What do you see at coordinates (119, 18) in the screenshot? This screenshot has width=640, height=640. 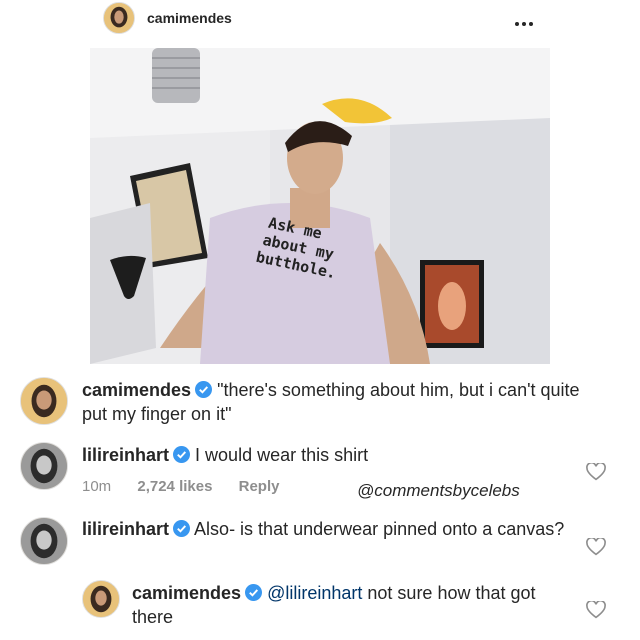 I see `header-avatar` at bounding box center [119, 18].